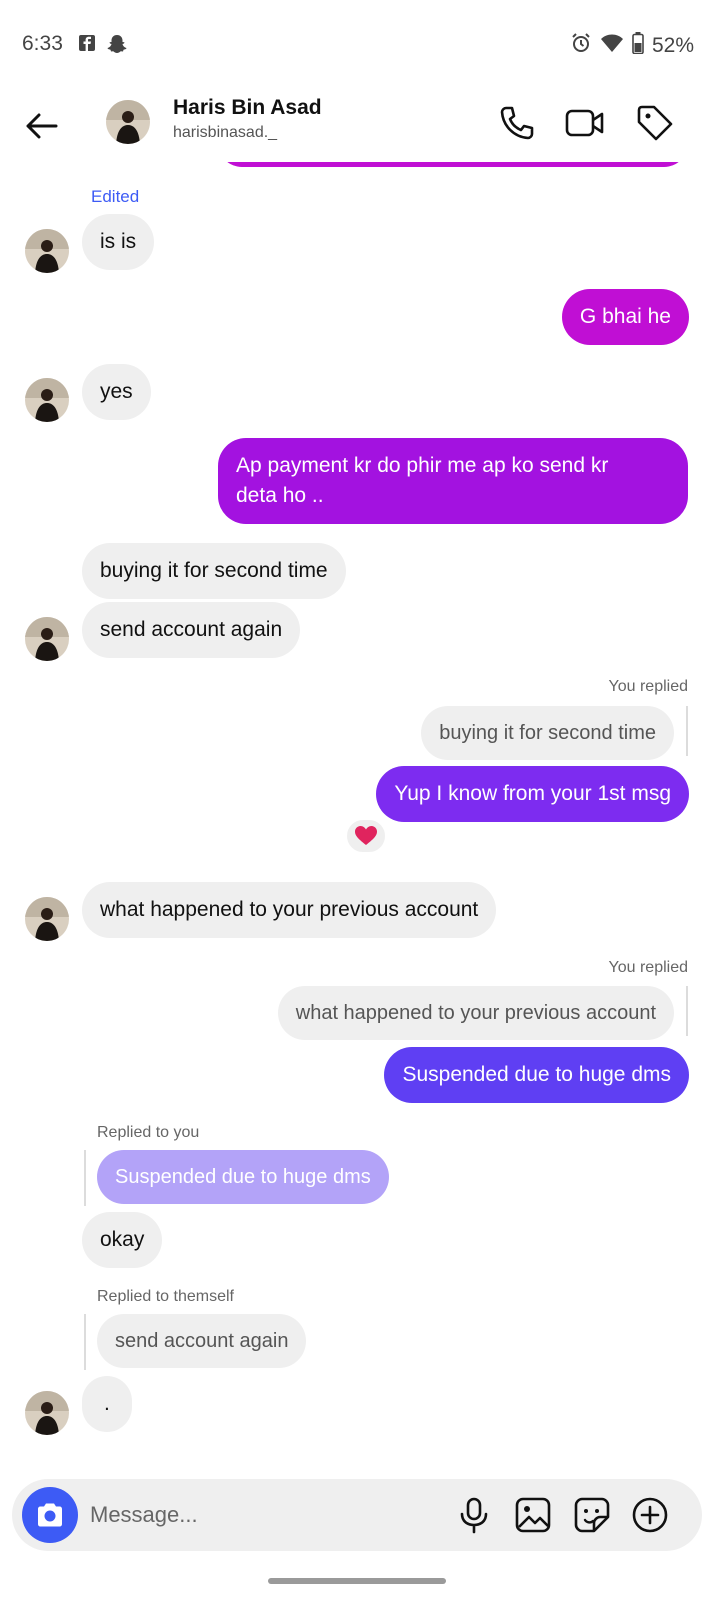 This screenshot has width=714, height=1599. What do you see at coordinates (357, 126) in the screenshot?
I see `chat-header: Haris Bin Asad harisbinasad._` at bounding box center [357, 126].